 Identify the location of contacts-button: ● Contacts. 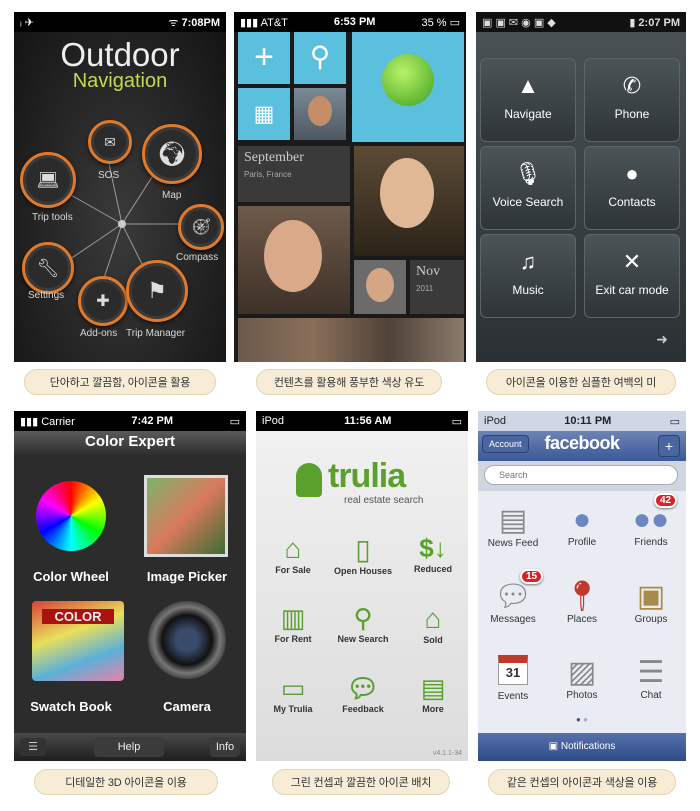
(632, 188).